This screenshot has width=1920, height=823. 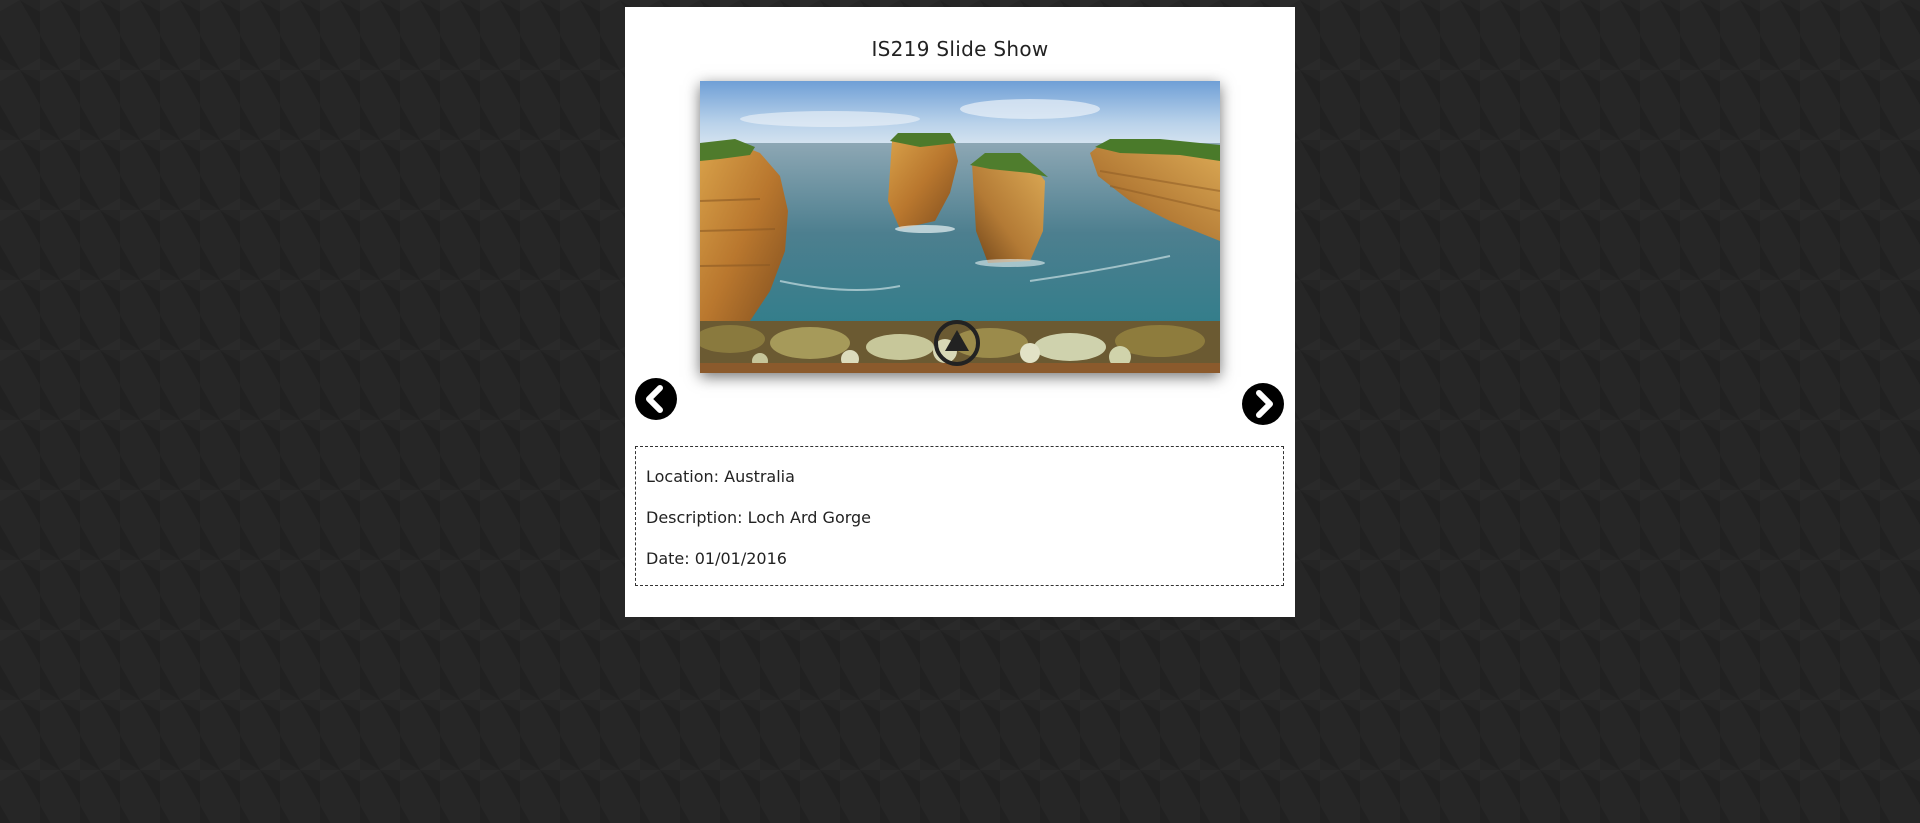 I want to click on chevron-right-icon, so click(x=1264, y=404).